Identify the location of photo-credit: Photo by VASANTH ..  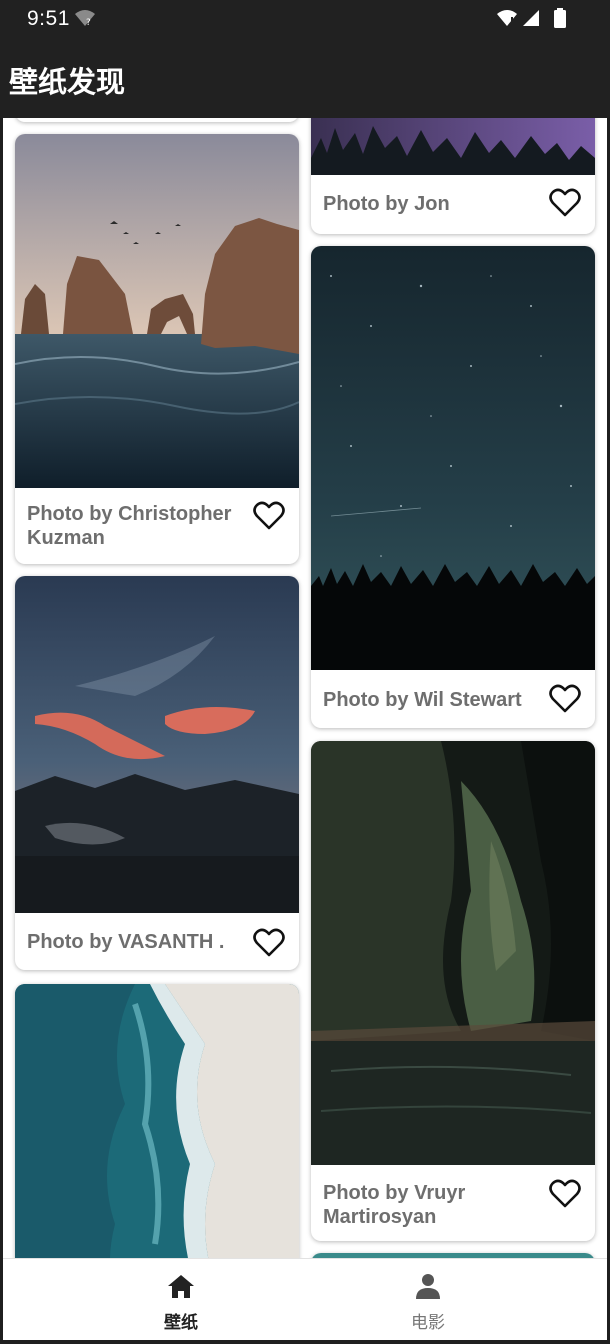
(126, 942).